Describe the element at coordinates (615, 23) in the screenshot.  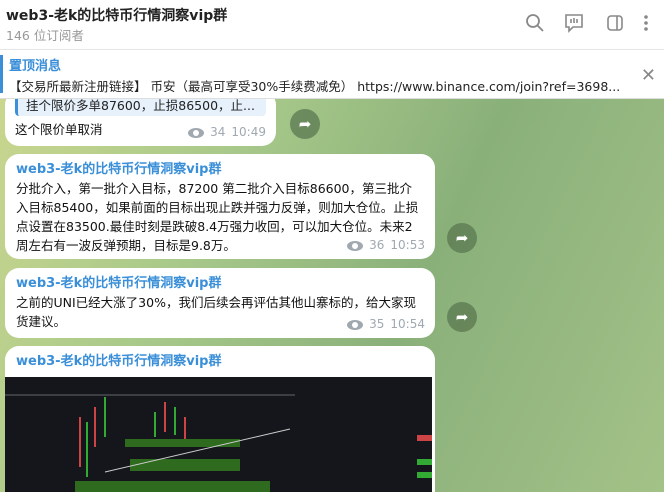
I see `sidebar-toggle-icon` at that location.